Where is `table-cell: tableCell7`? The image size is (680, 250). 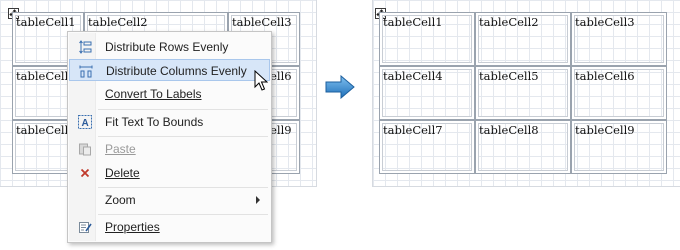 table-cell: tableCell7 is located at coordinates (427, 147).